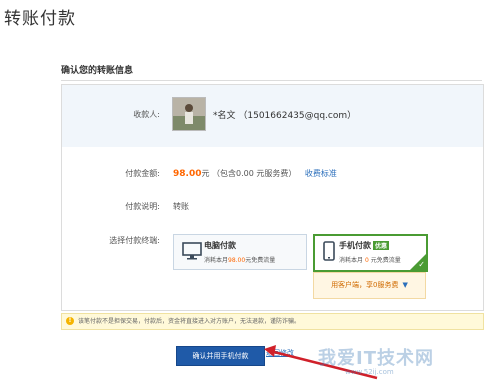  What do you see at coordinates (365, 285) in the screenshot?
I see `client-promo-text: 用客户端，享0服务费` at bounding box center [365, 285].